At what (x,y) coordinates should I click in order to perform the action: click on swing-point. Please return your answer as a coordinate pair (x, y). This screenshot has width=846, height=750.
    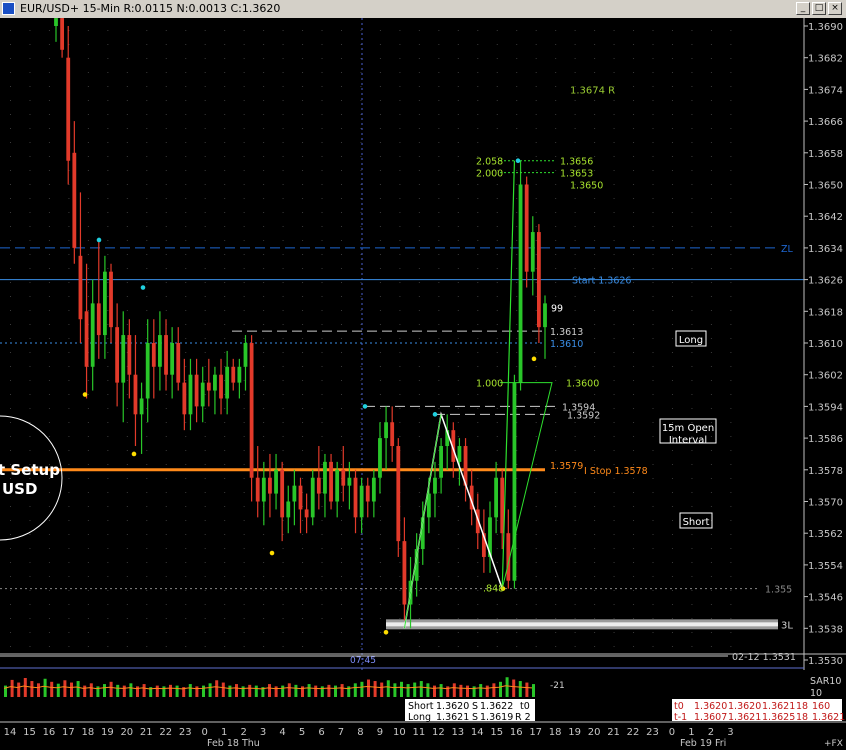
    Looking at the image, I should click on (365, 406).